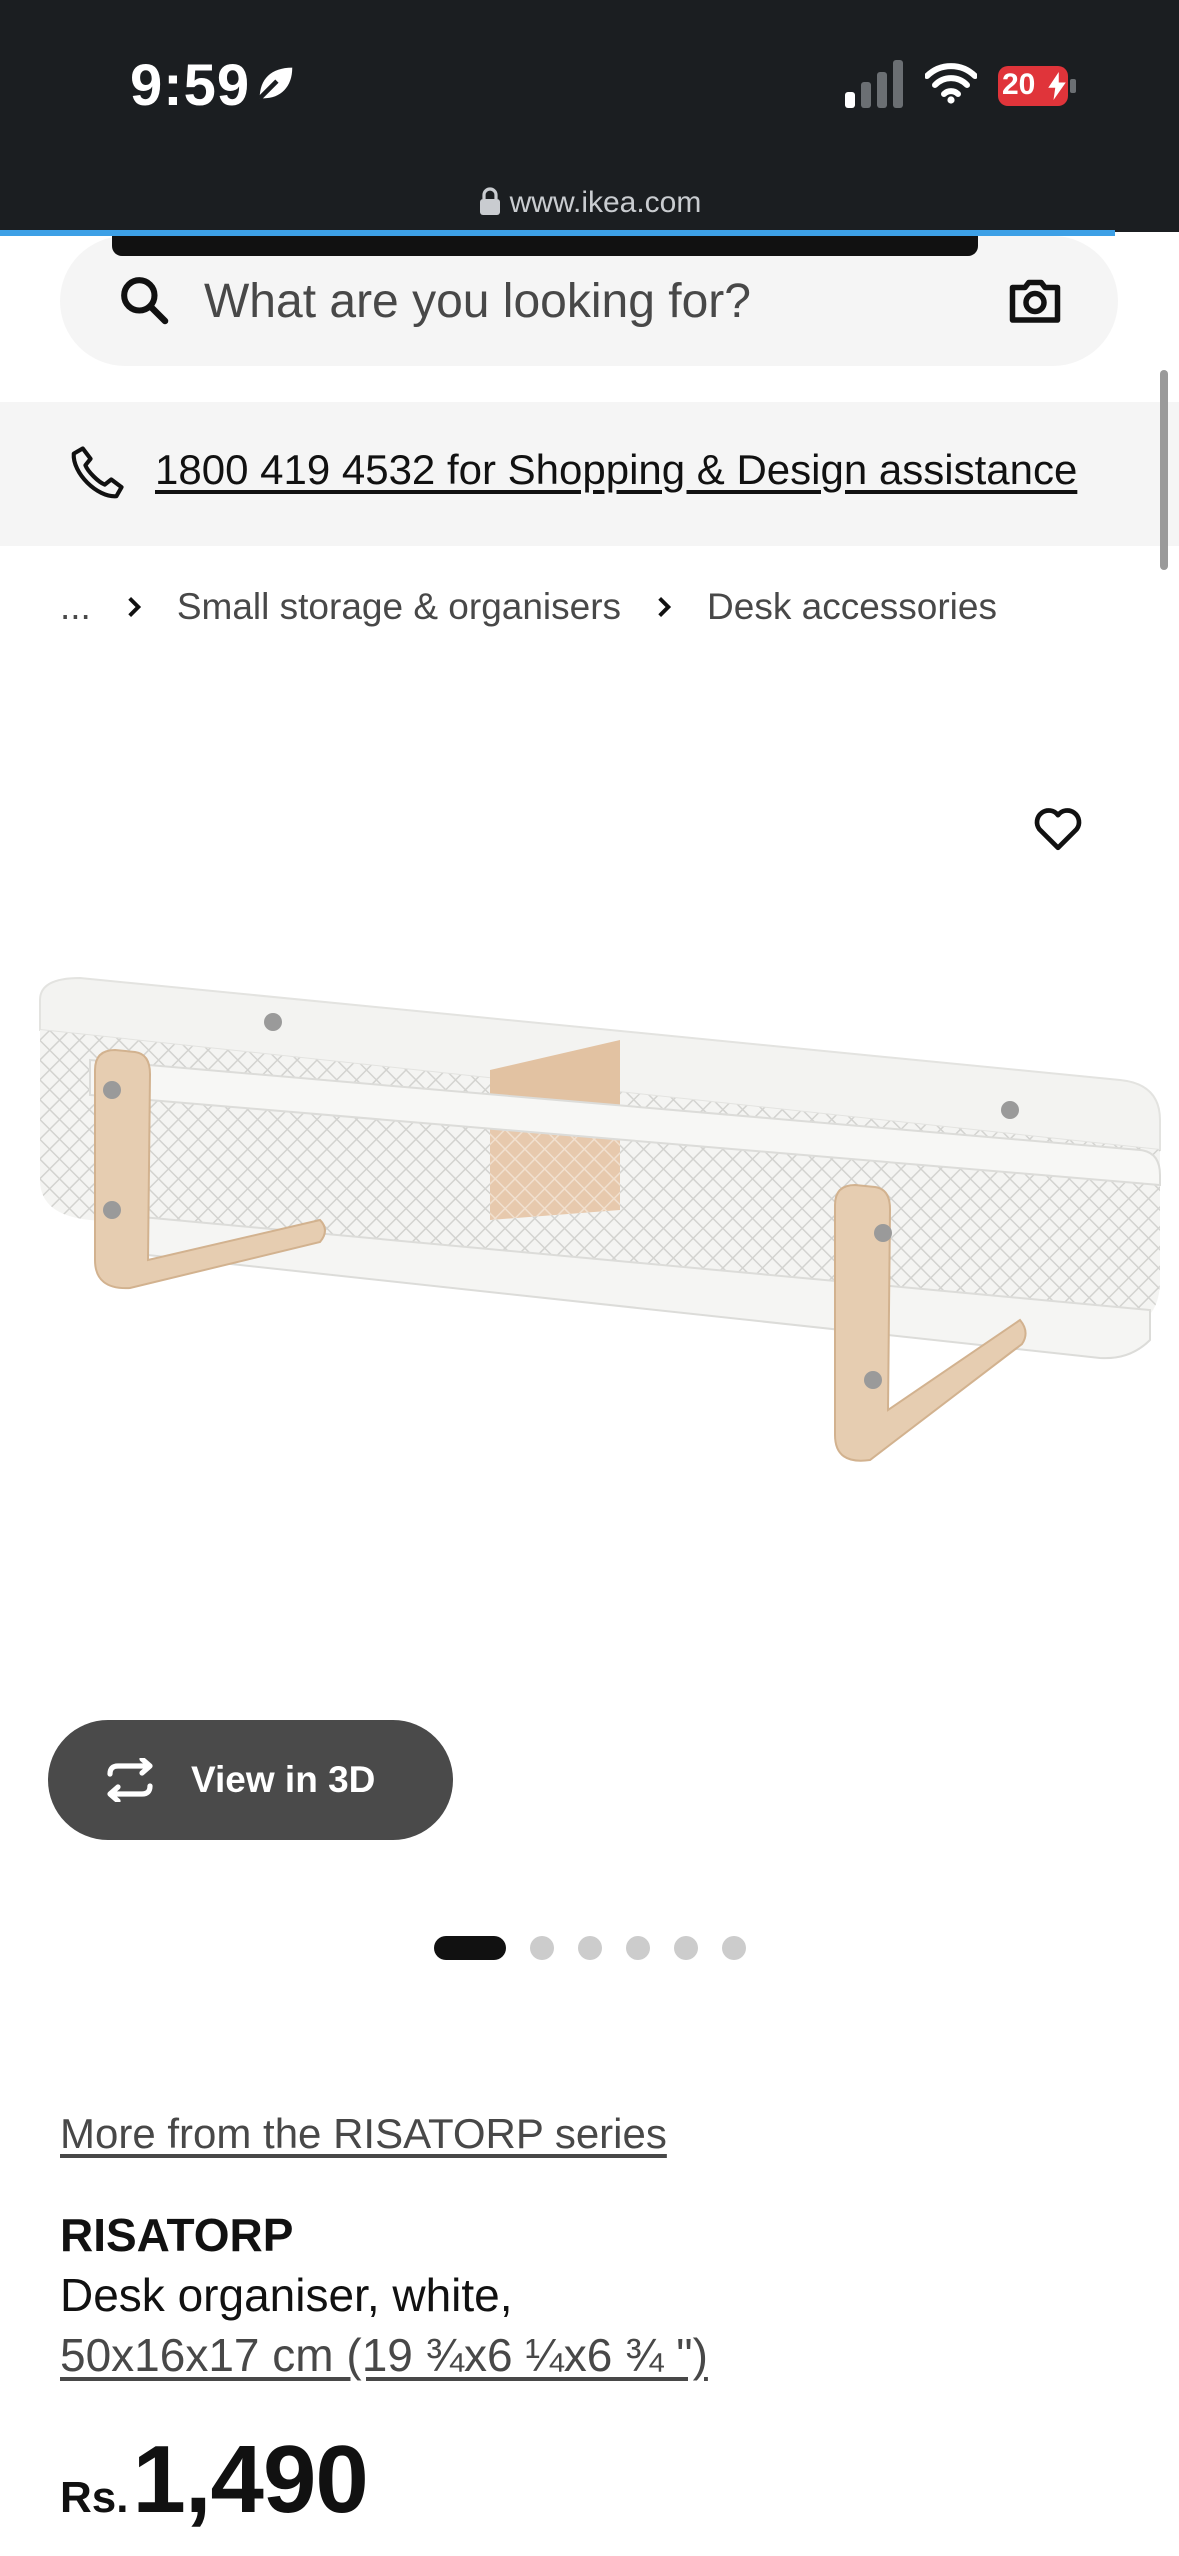 This screenshot has height=2556, width=1179. Describe the element at coordinates (584, 301) in the screenshot. I see `search-input` at that location.